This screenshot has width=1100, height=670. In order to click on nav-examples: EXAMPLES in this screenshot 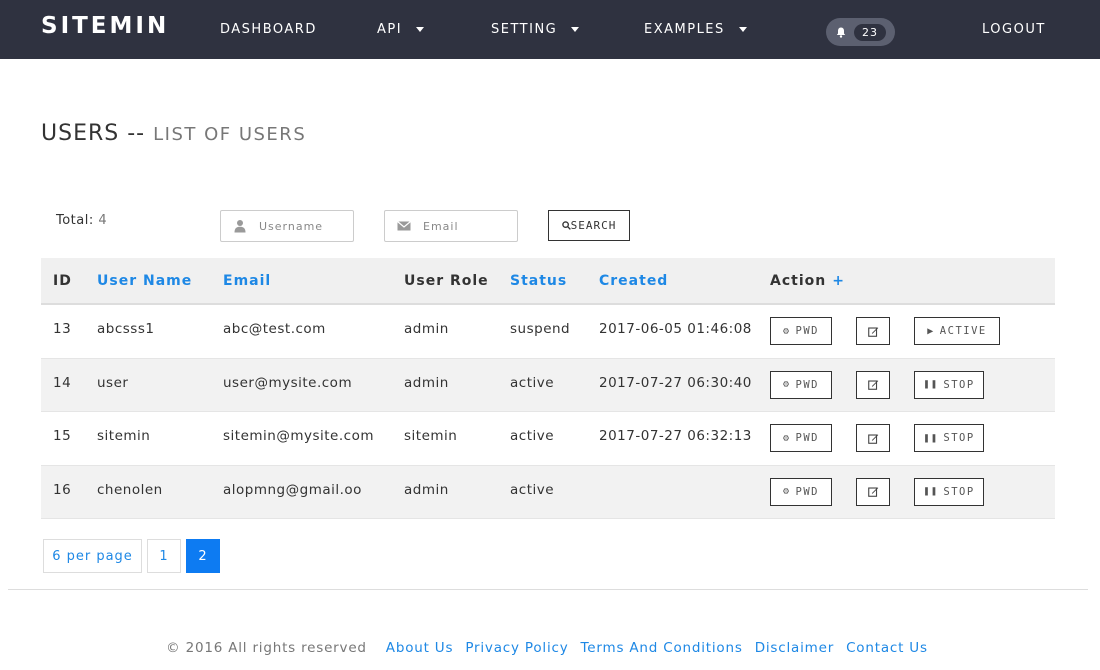, I will do `click(695, 29)`.